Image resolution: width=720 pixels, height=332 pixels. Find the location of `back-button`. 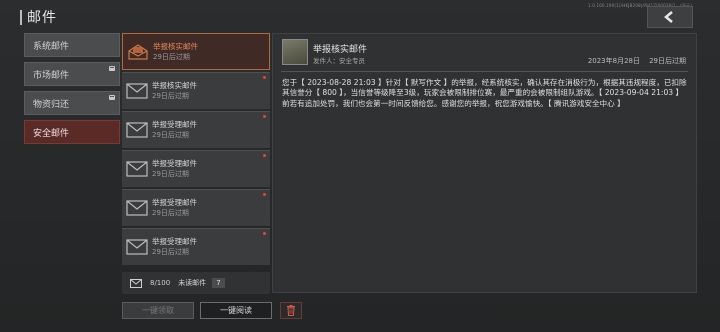

back-button is located at coordinates (670, 17).